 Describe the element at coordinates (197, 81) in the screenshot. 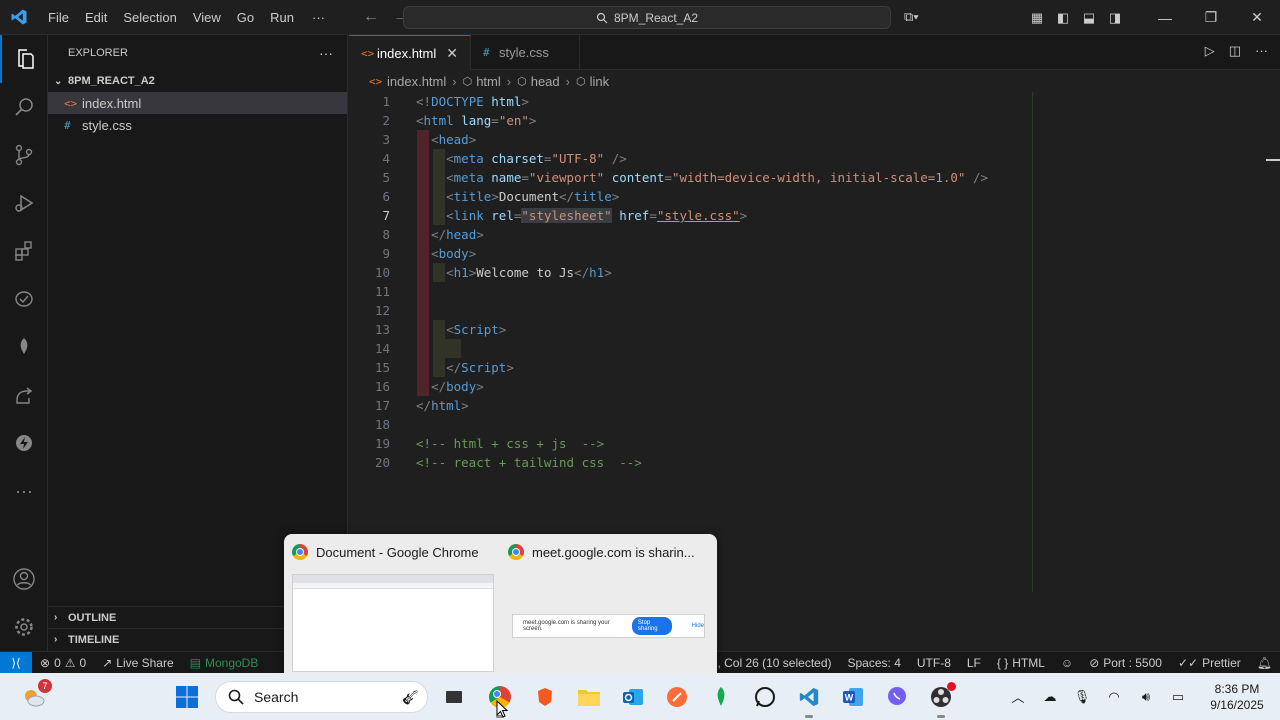

I see `workspace-folder: ⌄ 8PM_REACT_A2` at that location.